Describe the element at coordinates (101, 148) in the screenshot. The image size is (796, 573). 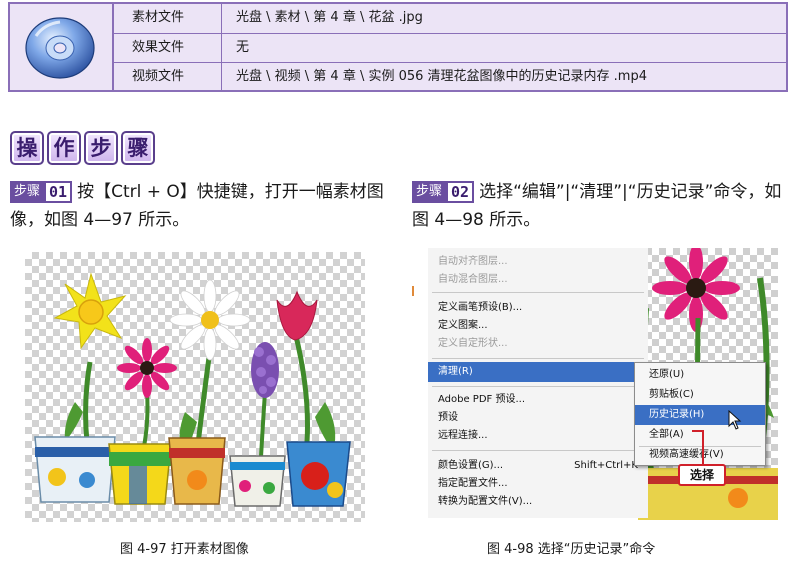
I see `steps-header-char: 步` at that location.